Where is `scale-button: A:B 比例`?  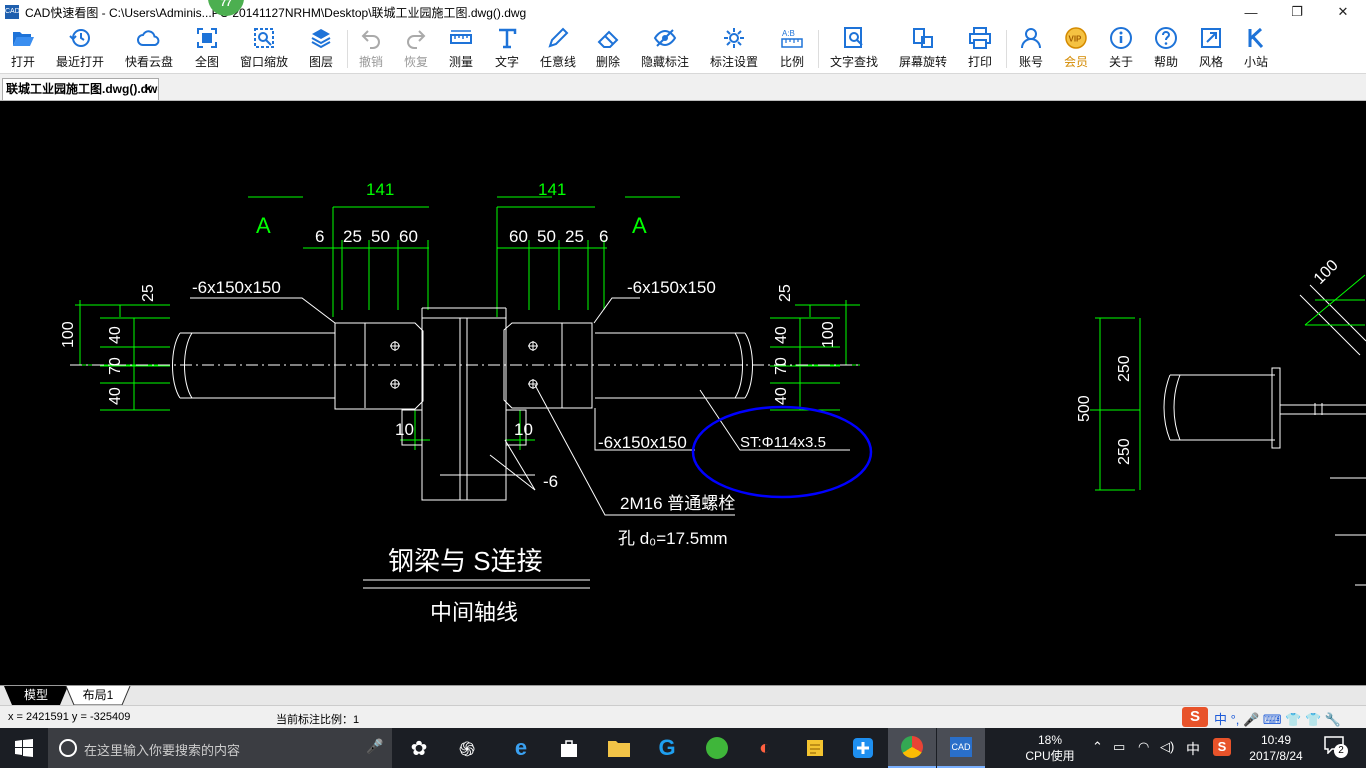
scale-button: A:B 比例 is located at coordinates (792, 48).